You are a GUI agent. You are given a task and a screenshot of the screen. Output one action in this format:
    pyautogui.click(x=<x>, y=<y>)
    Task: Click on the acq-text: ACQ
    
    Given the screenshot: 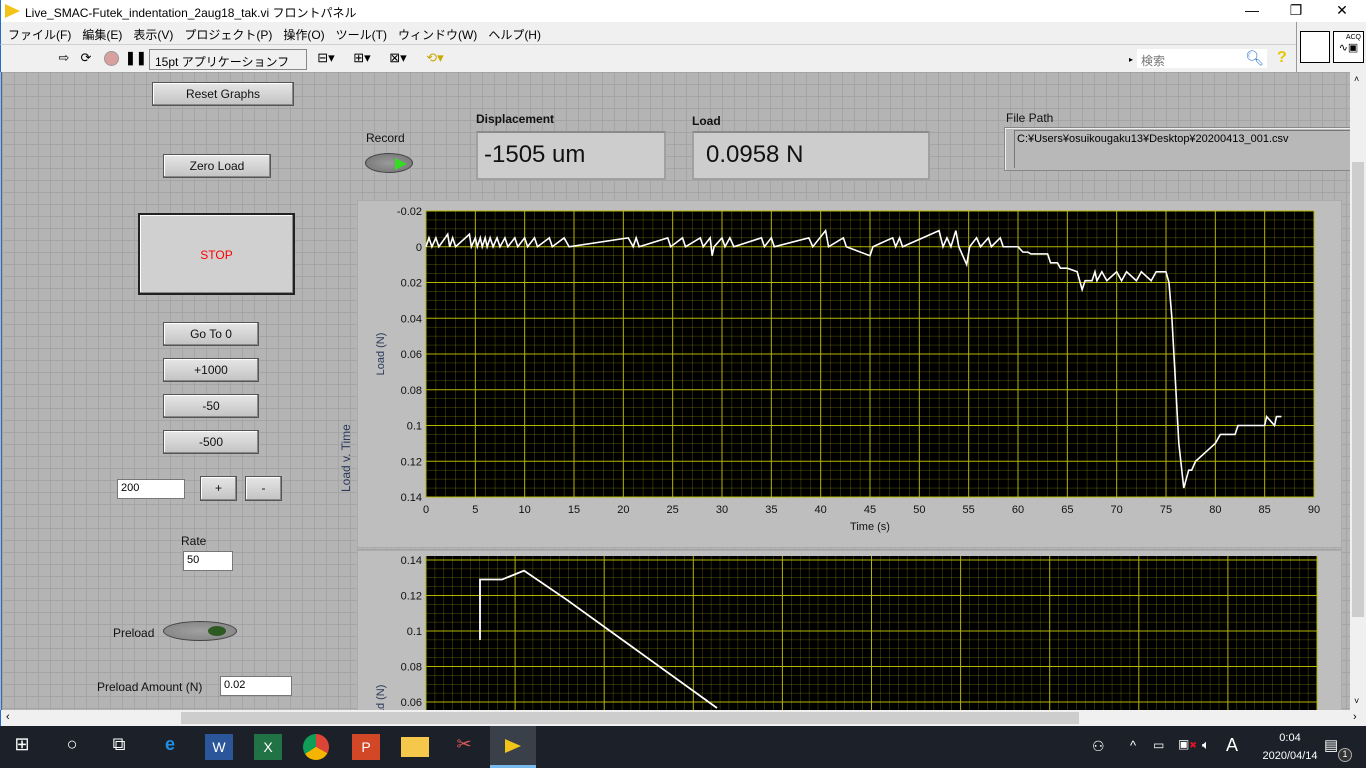 What is the action you would take?
    pyautogui.click(x=1353, y=37)
    